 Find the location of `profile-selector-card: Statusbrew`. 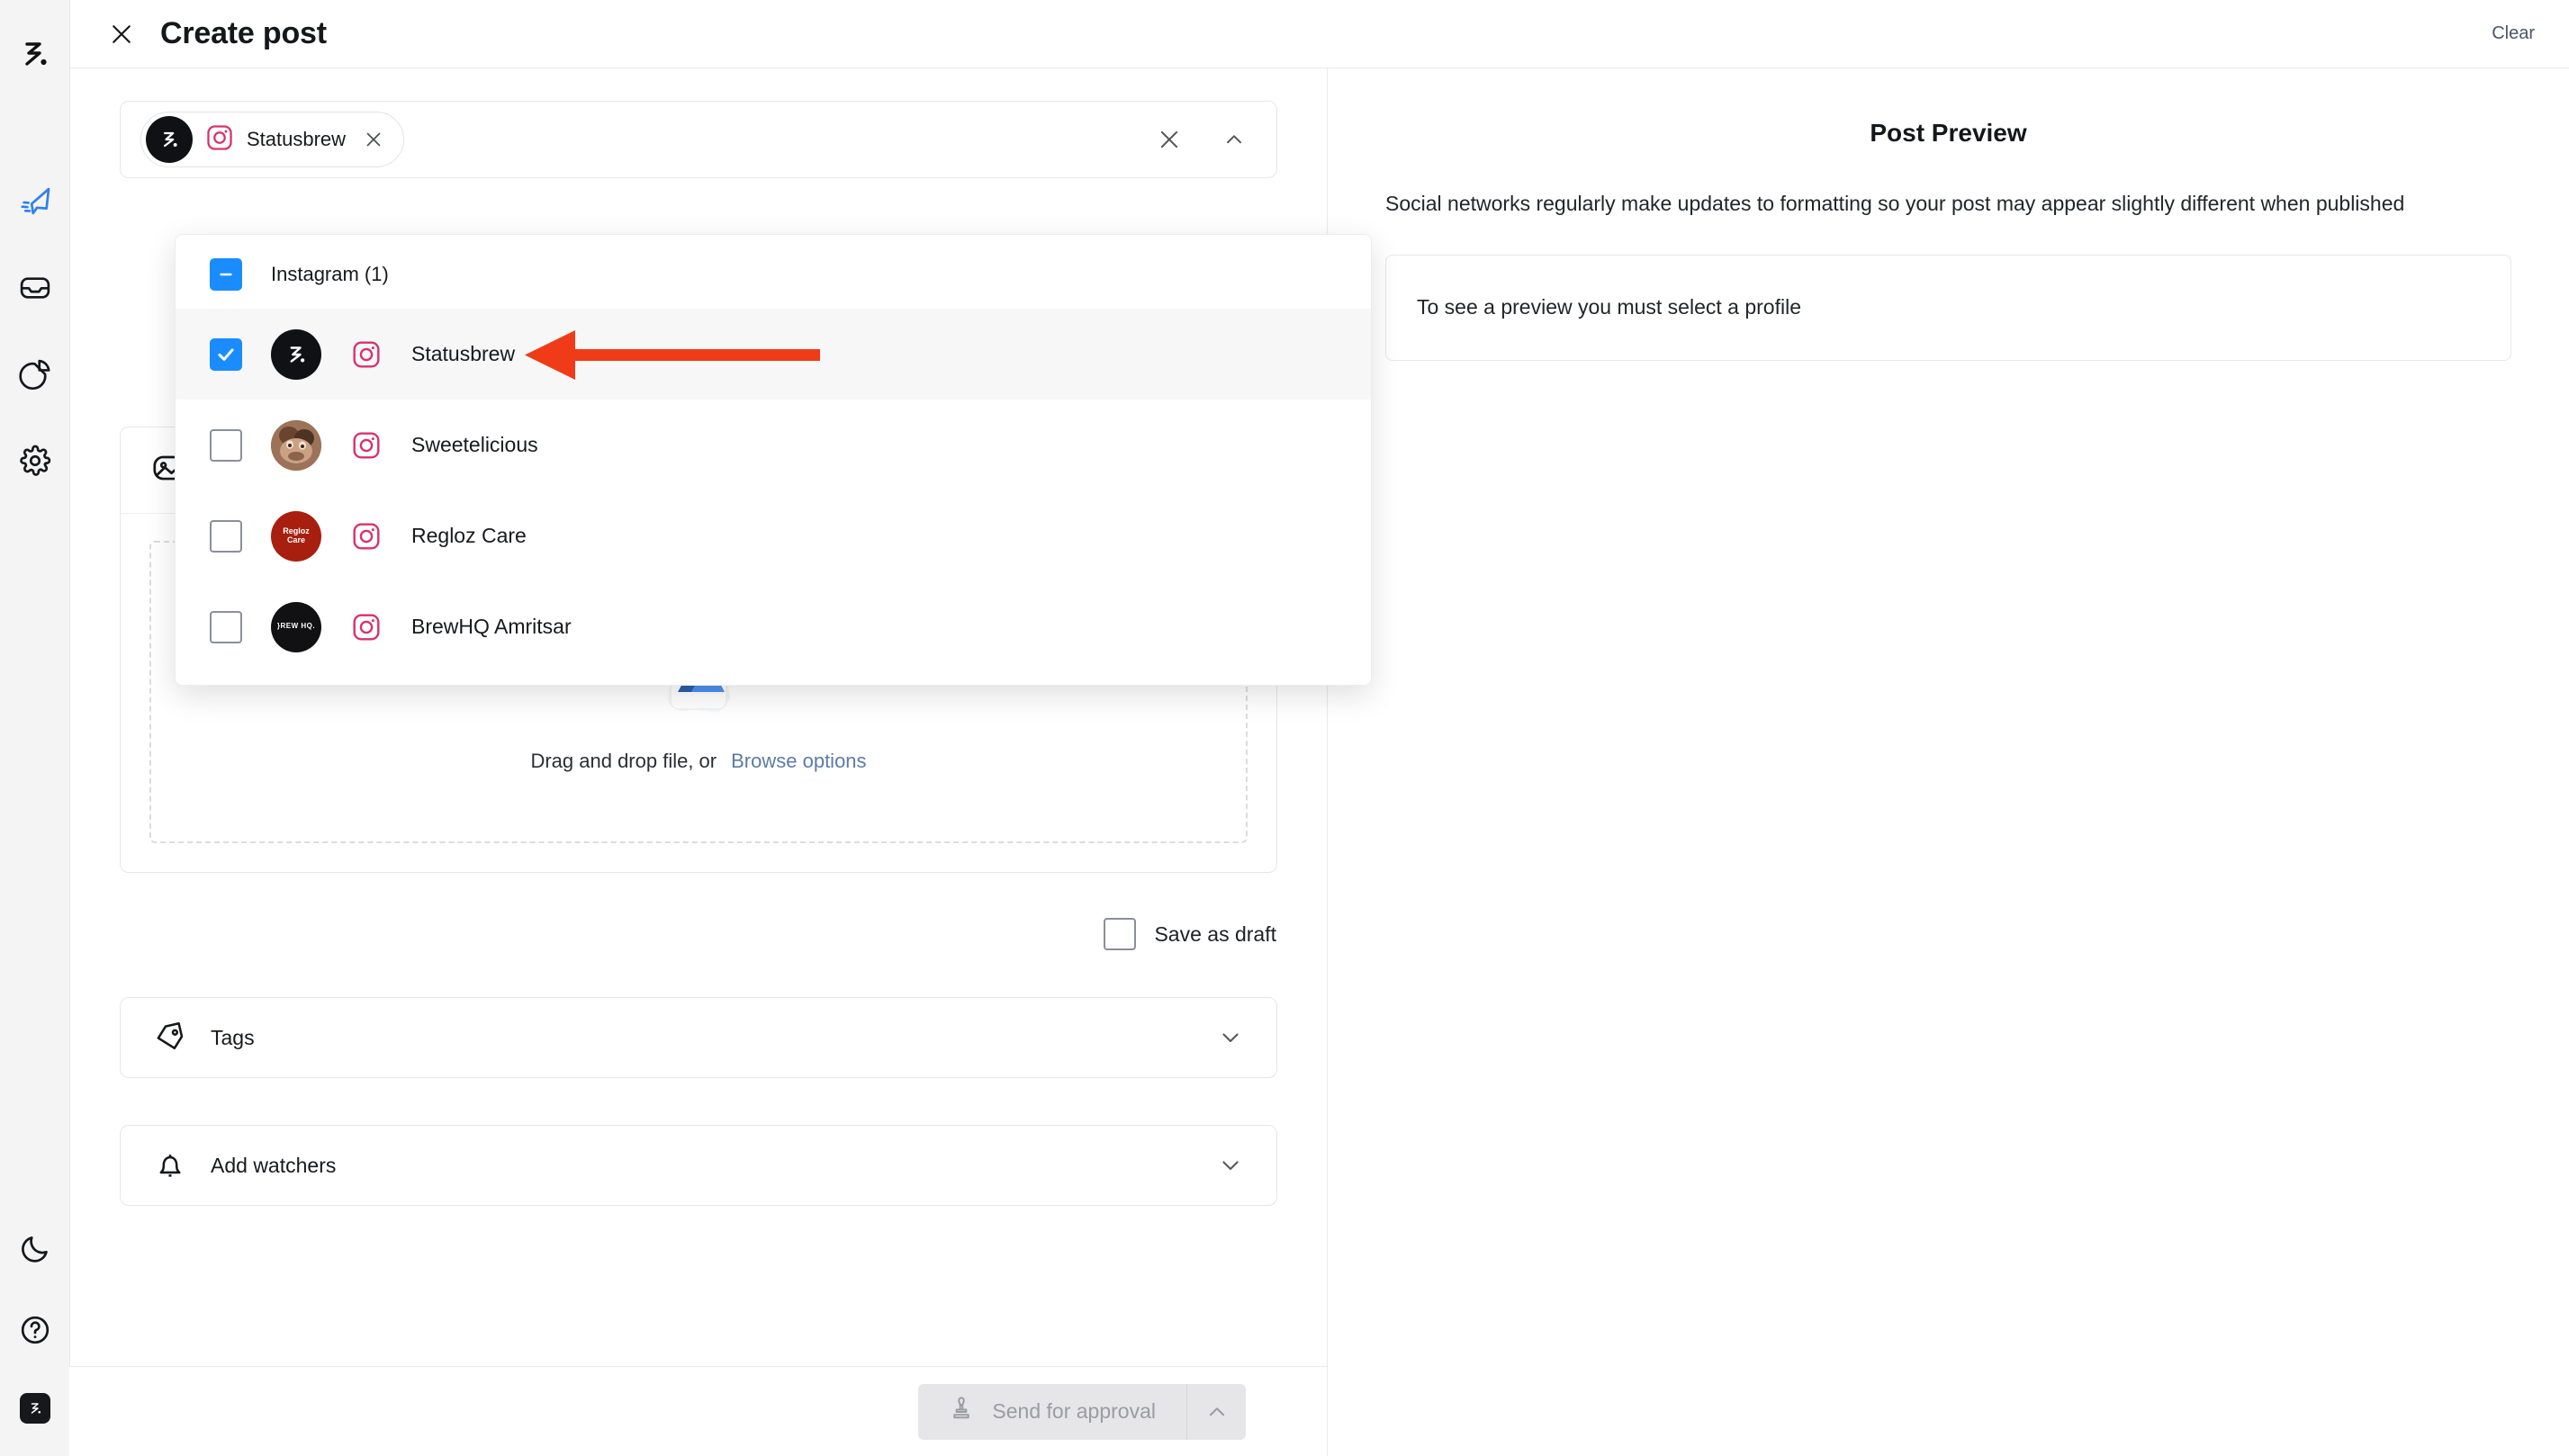

profile-selector-card: Statusbrew is located at coordinates (698, 139).